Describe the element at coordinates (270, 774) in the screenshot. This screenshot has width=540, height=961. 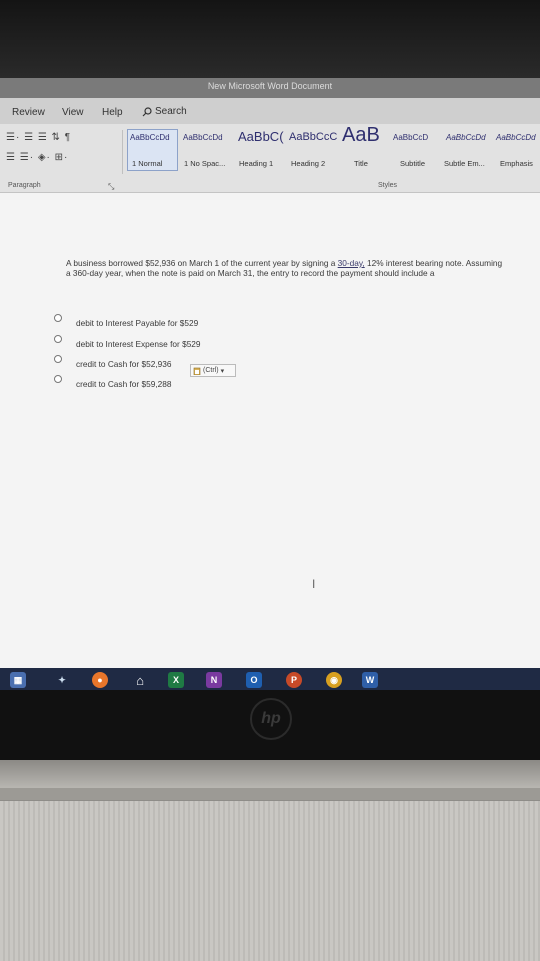
I see `laptop-hinge` at that location.